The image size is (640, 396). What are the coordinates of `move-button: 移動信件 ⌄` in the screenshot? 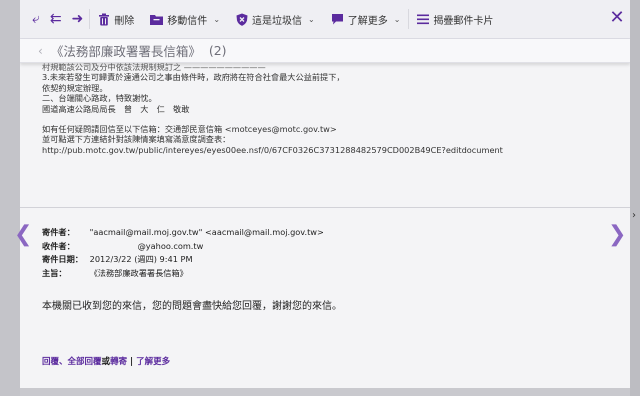 It's located at (185, 19).